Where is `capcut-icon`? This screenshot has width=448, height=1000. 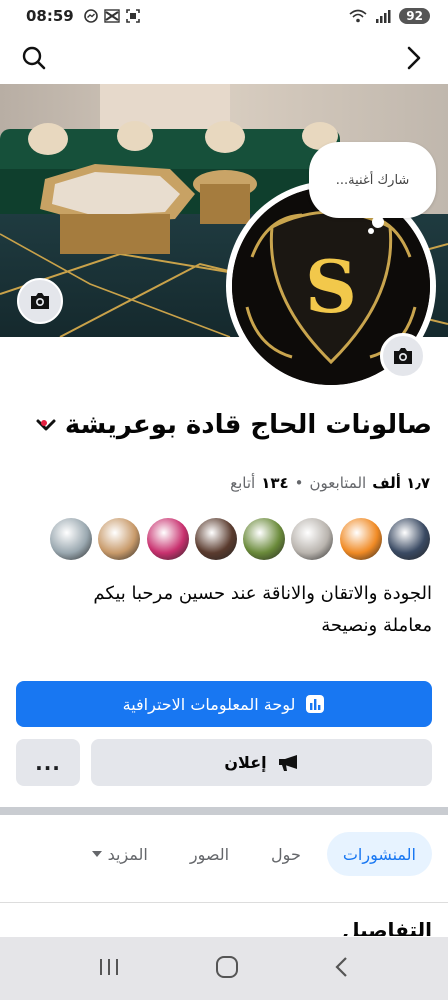
capcut-icon is located at coordinates (112, 16).